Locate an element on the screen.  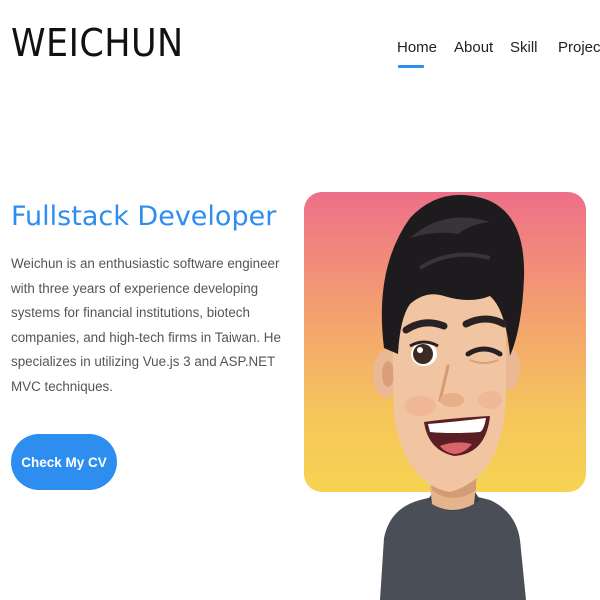
main-nav: Home About Skill Projects is located at coordinates (300, 53).